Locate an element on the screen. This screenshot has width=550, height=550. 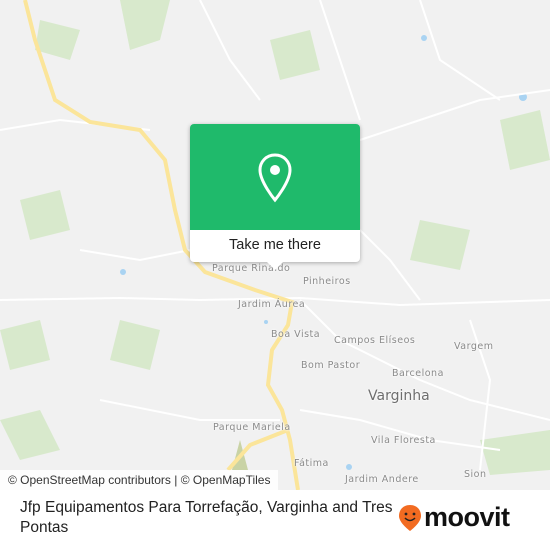
label-parque-mariela: Parque Mariela is located at coordinates (252, 427).